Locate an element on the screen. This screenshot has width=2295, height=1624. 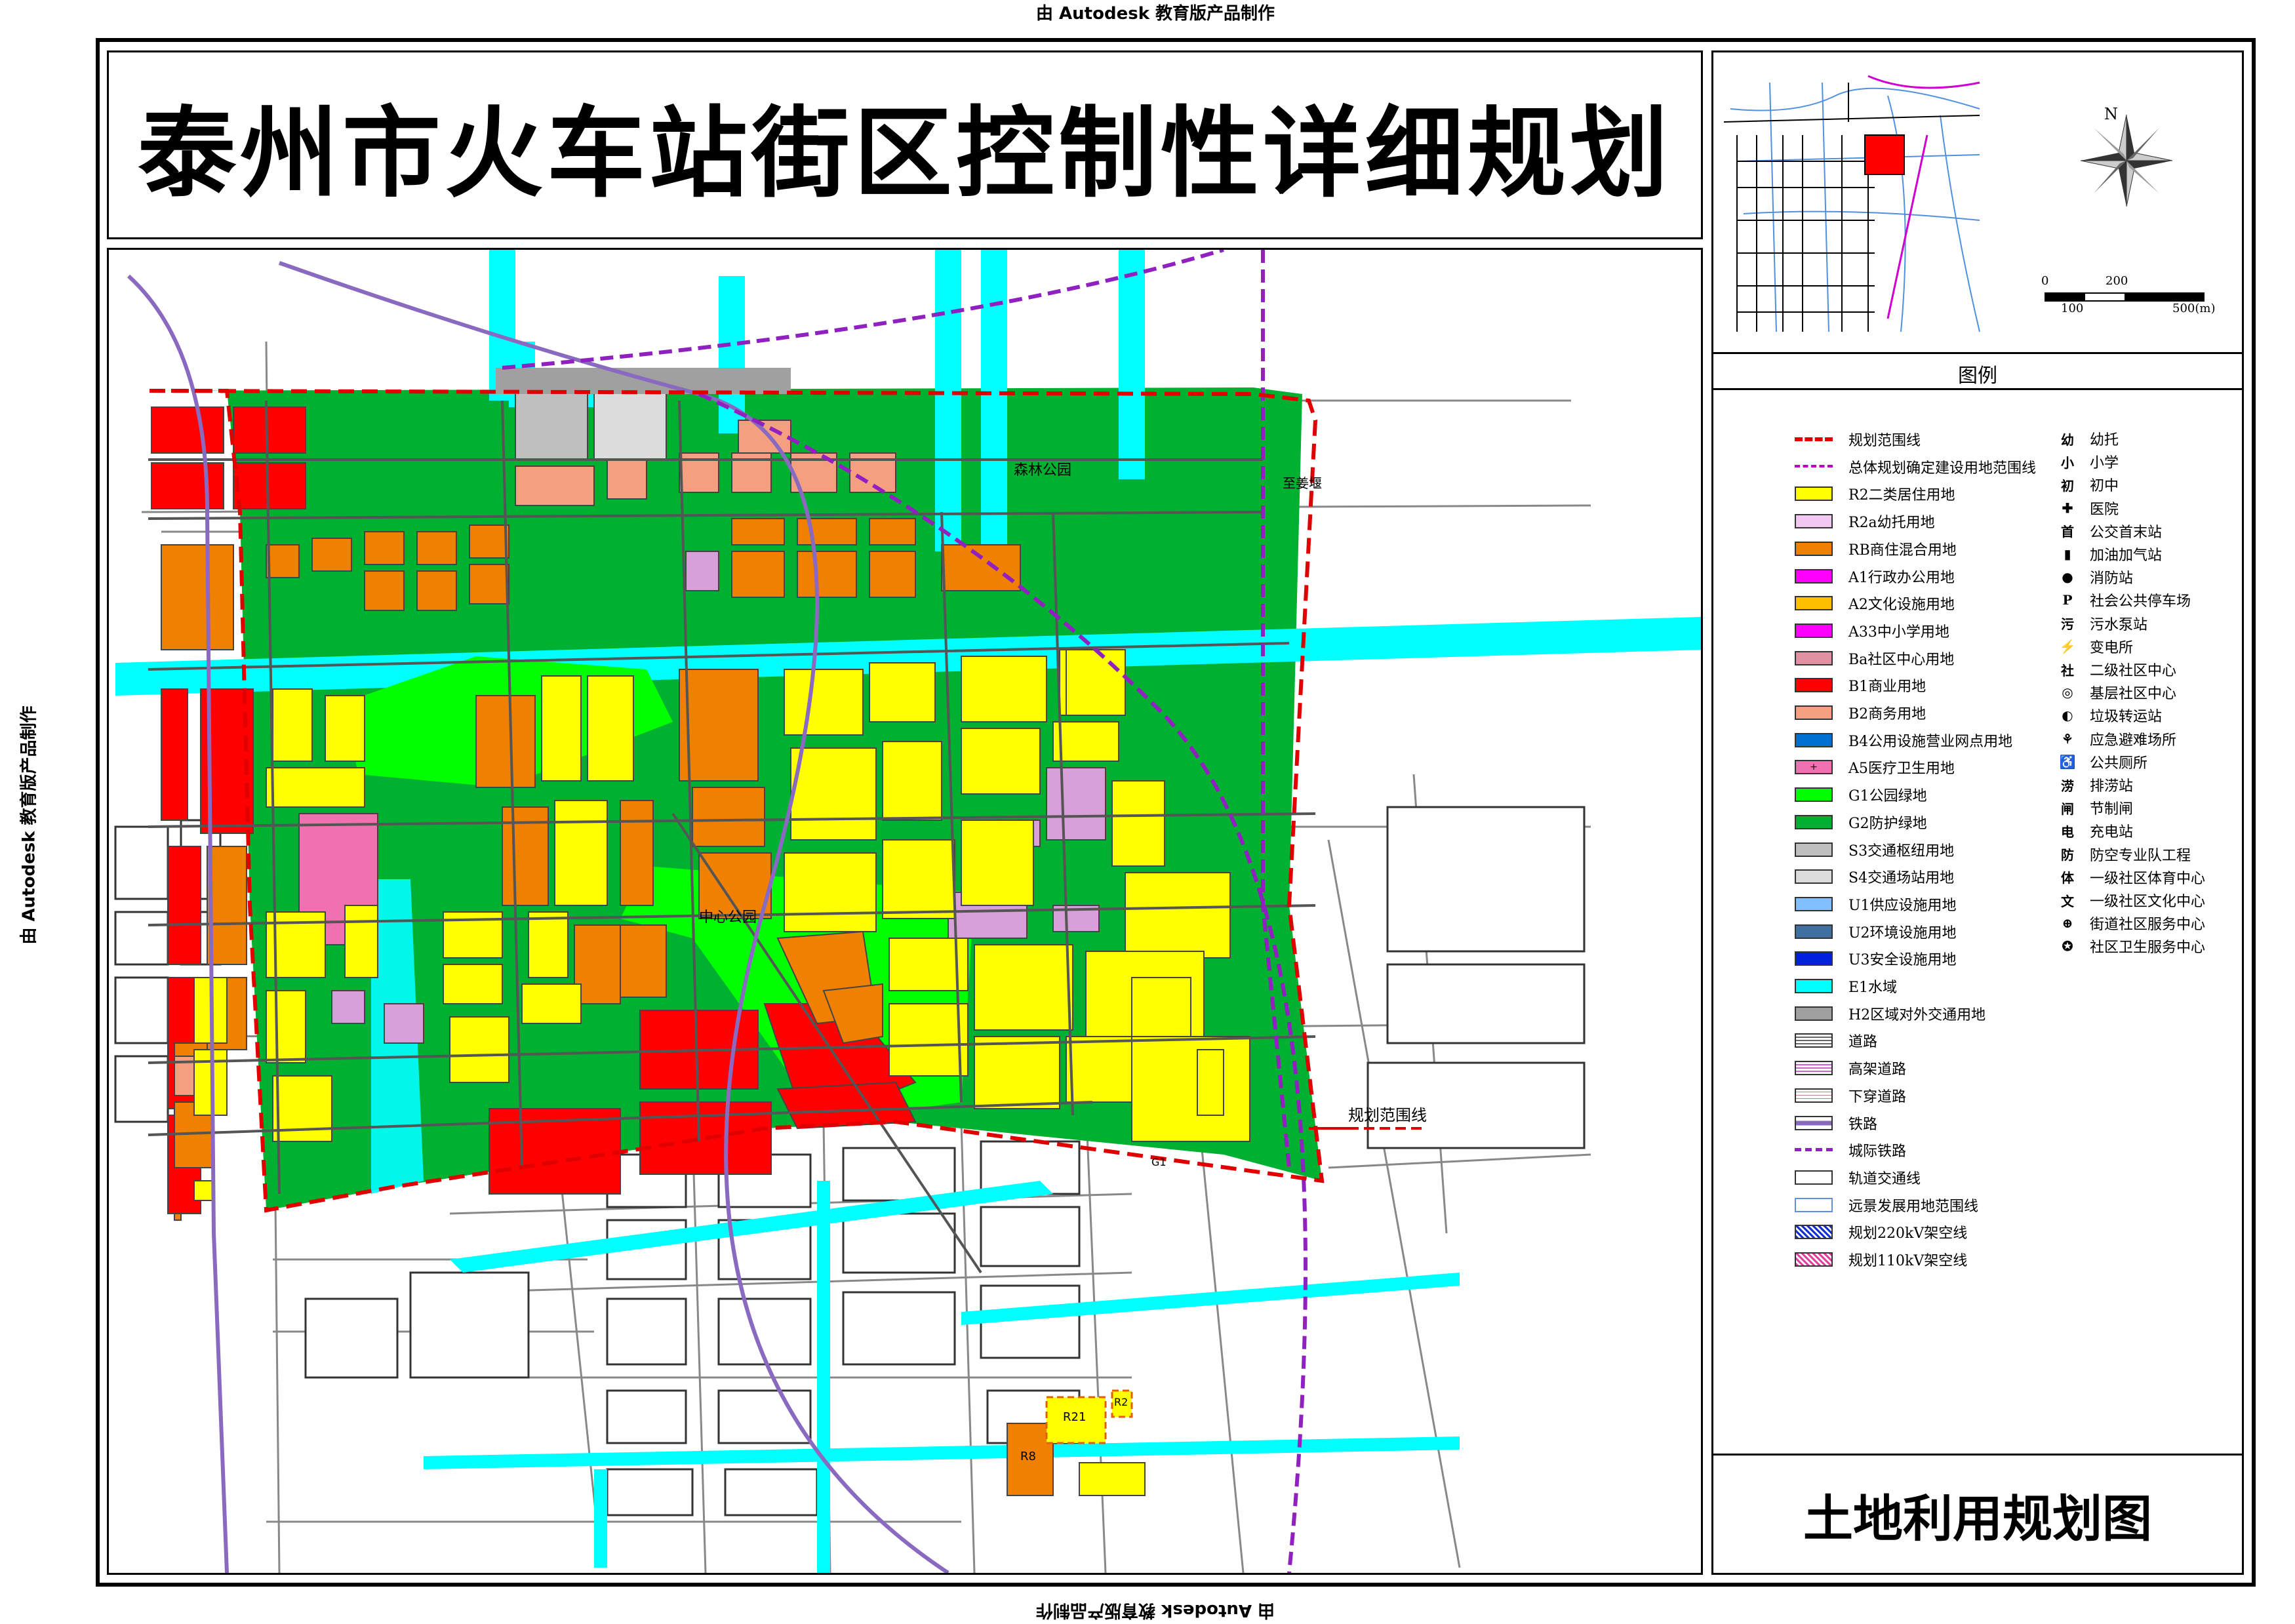
legend-swatch-e1 is located at coordinates (1814, 986).